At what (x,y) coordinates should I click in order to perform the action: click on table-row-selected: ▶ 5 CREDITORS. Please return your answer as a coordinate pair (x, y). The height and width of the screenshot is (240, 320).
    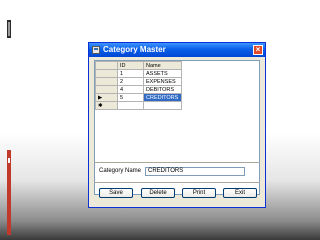
    Looking at the image, I should click on (138, 97).